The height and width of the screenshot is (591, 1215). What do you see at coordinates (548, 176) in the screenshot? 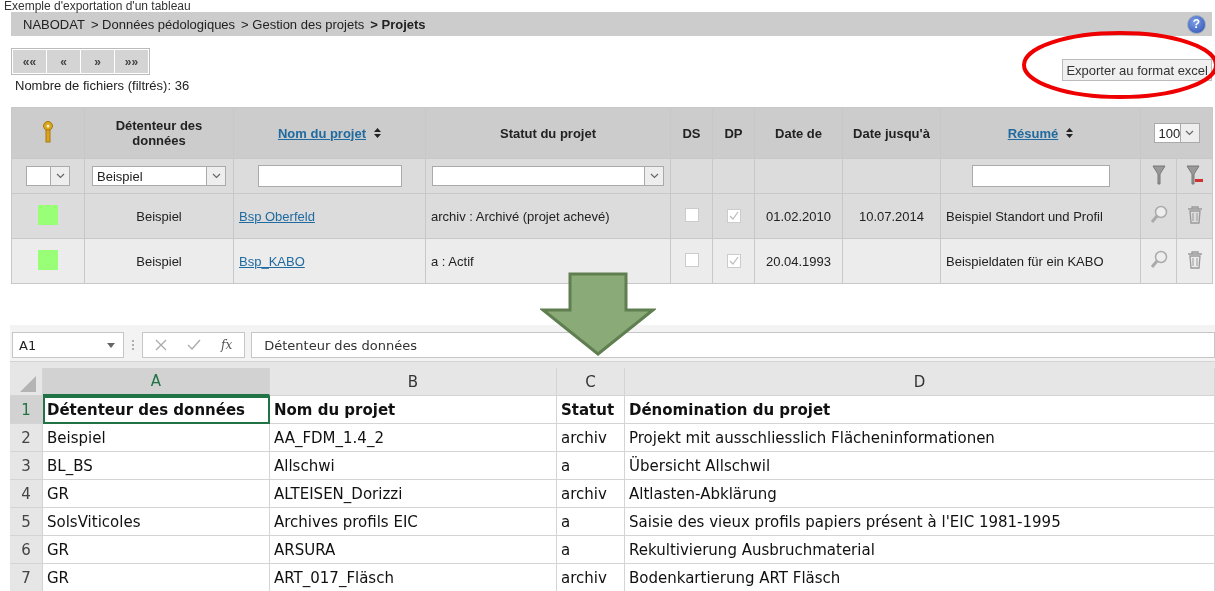
I see `status-filter-select` at bounding box center [548, 176].